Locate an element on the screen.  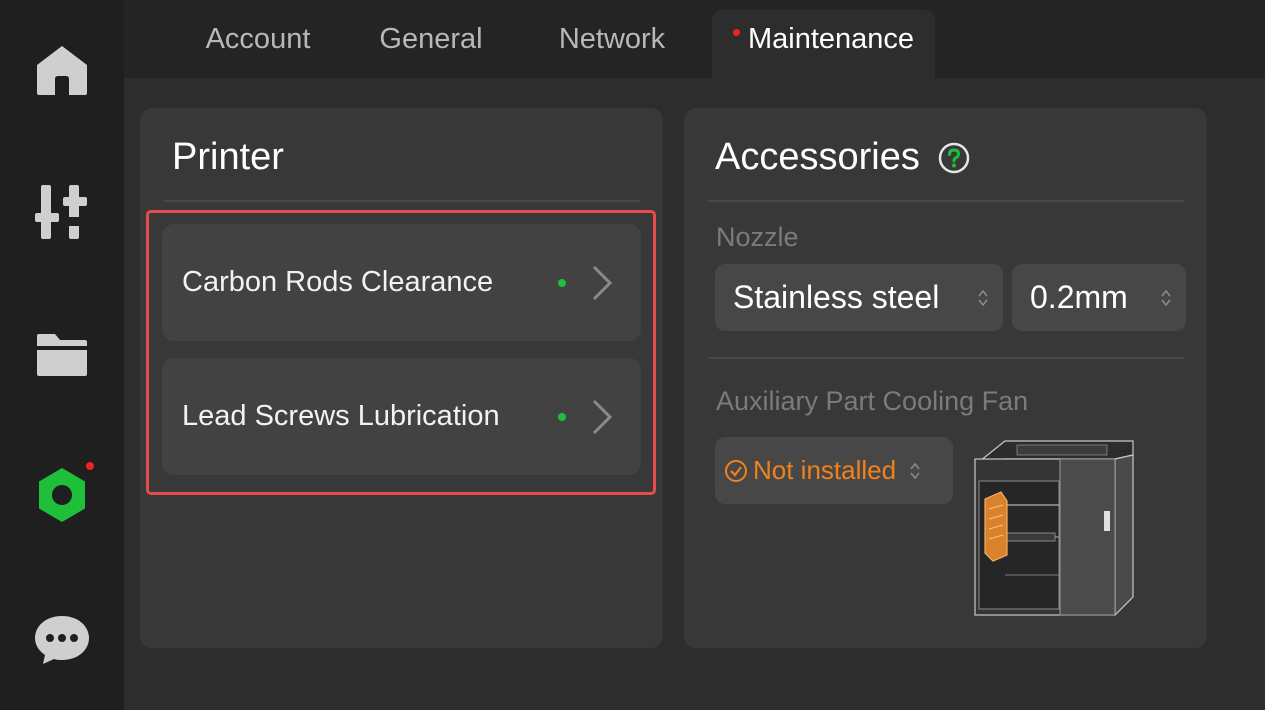
nav-settings-button is located at coordinates (62, 495).